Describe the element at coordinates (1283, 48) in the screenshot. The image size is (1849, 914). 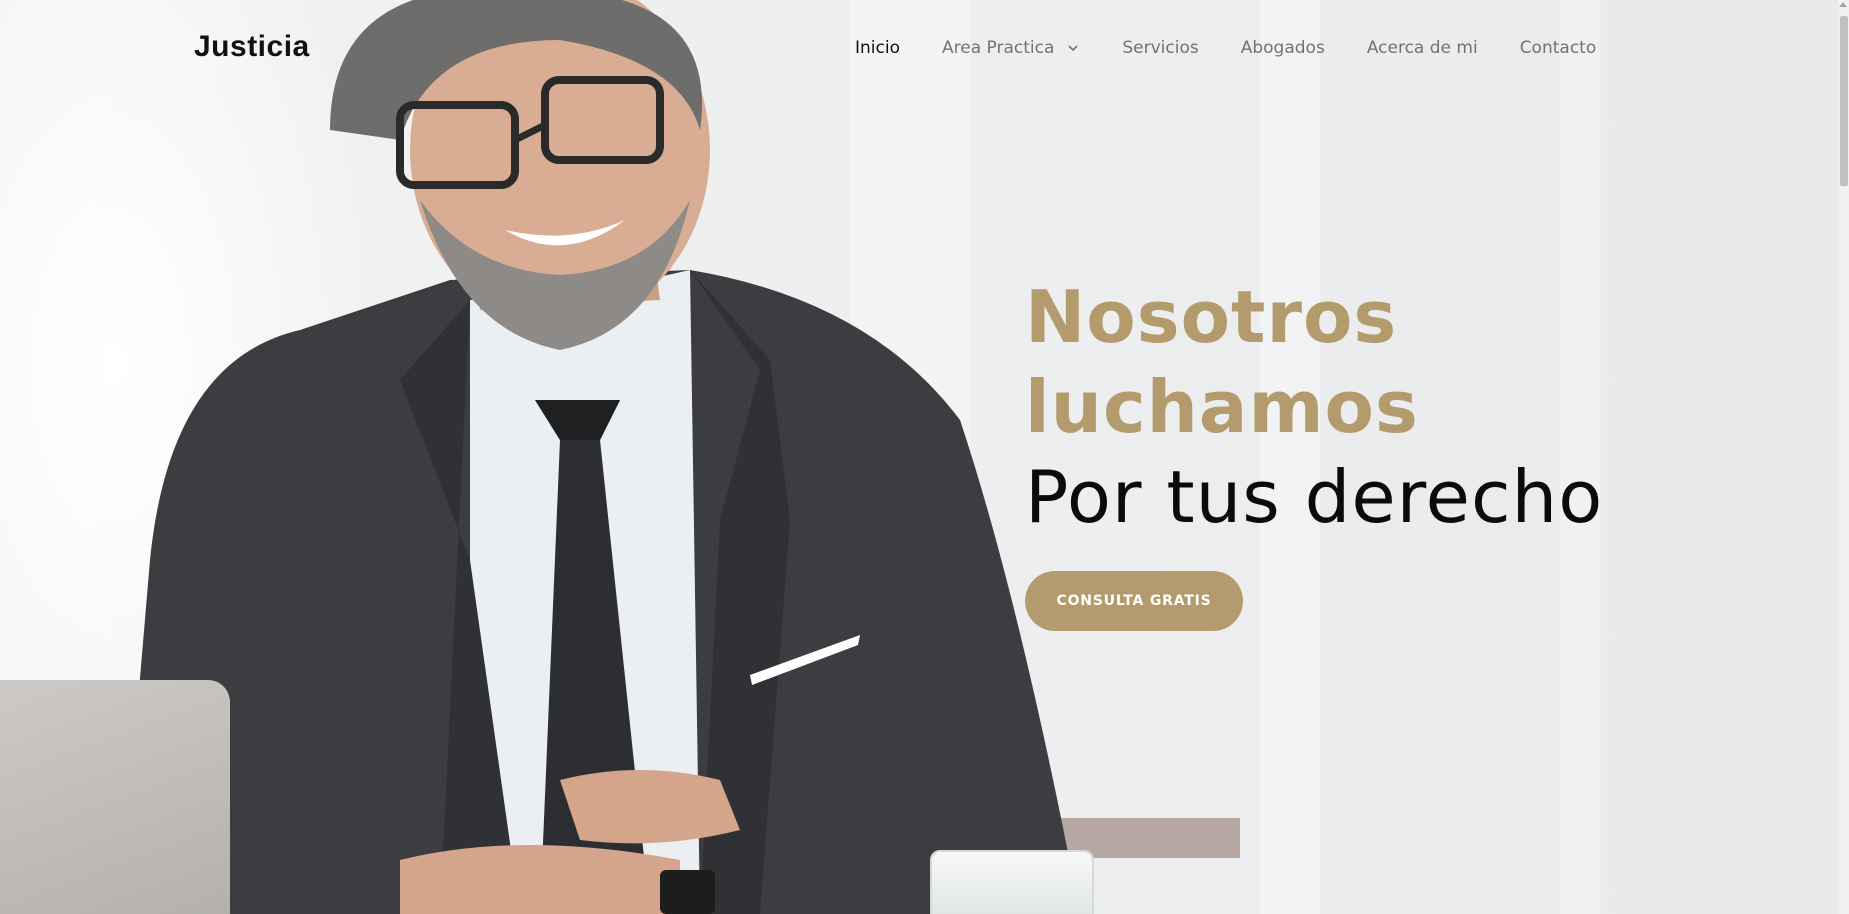
I see `nav-item-abogados: Abogados` at that location.